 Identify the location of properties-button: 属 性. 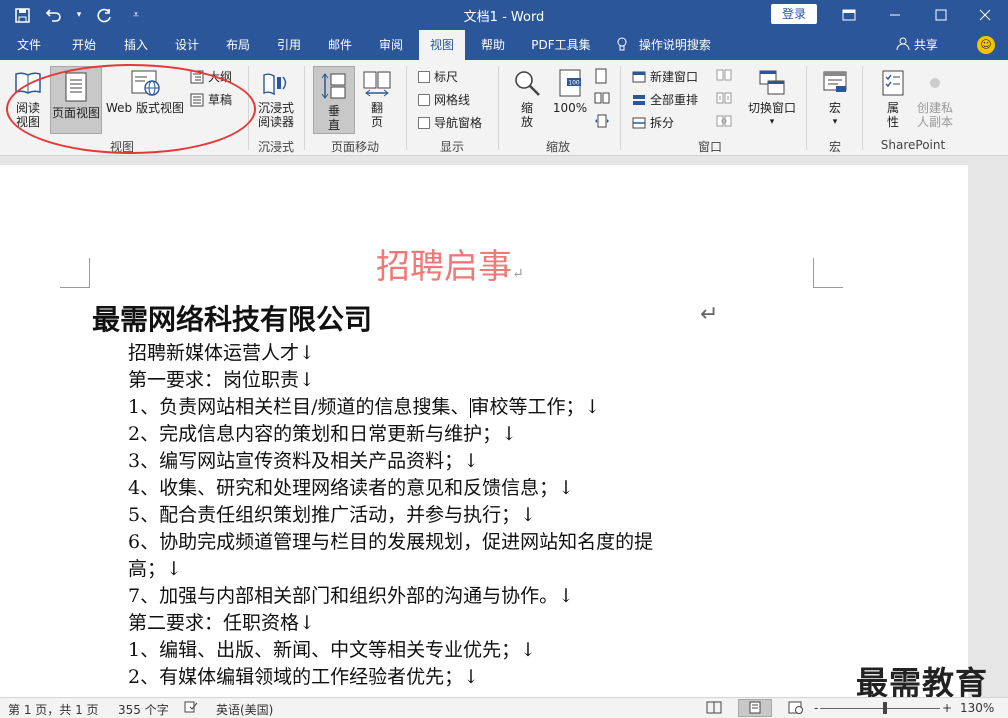
(893, 98).